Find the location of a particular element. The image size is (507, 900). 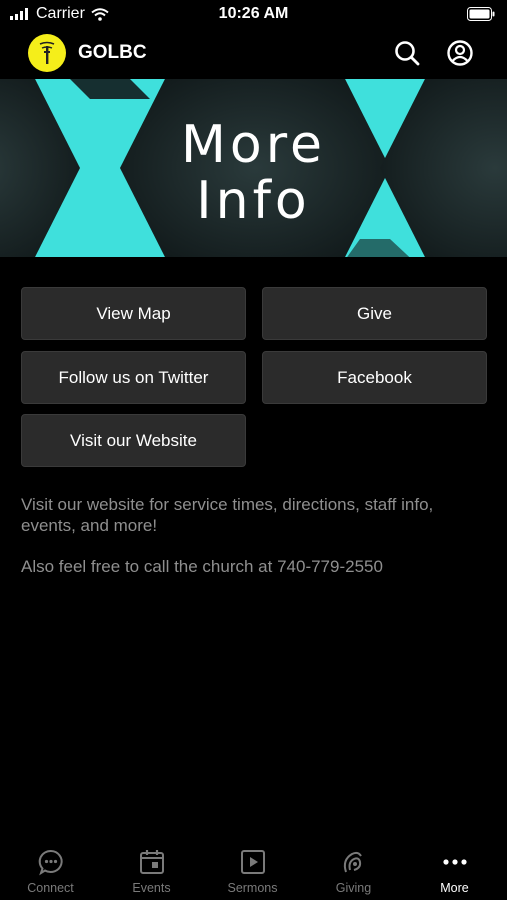

facebook-button: Facebook is located at coordinates (374, 377).